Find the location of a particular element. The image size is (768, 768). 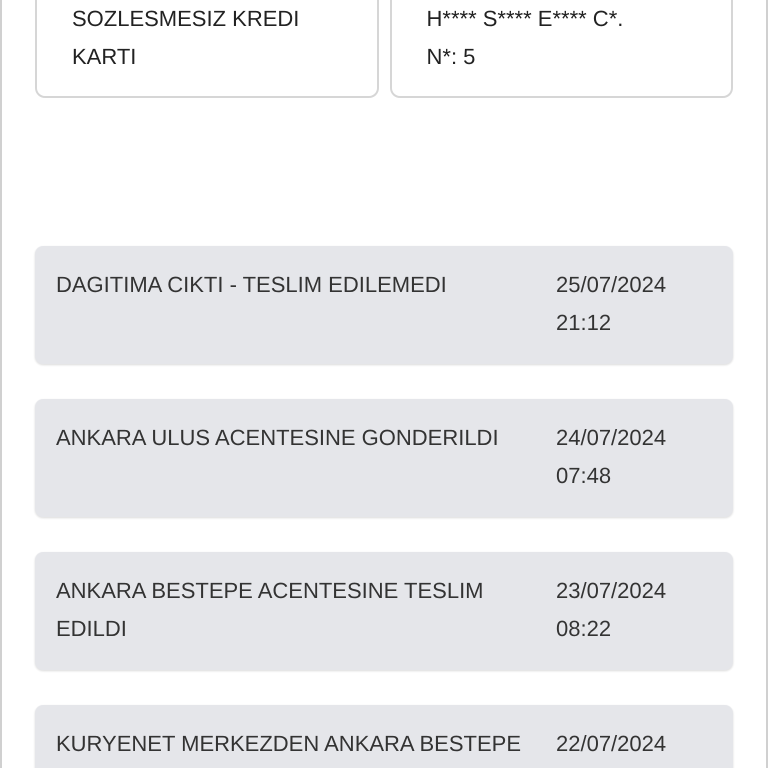

event-date: 25/07/2024 is located at coordinates (612, 285).